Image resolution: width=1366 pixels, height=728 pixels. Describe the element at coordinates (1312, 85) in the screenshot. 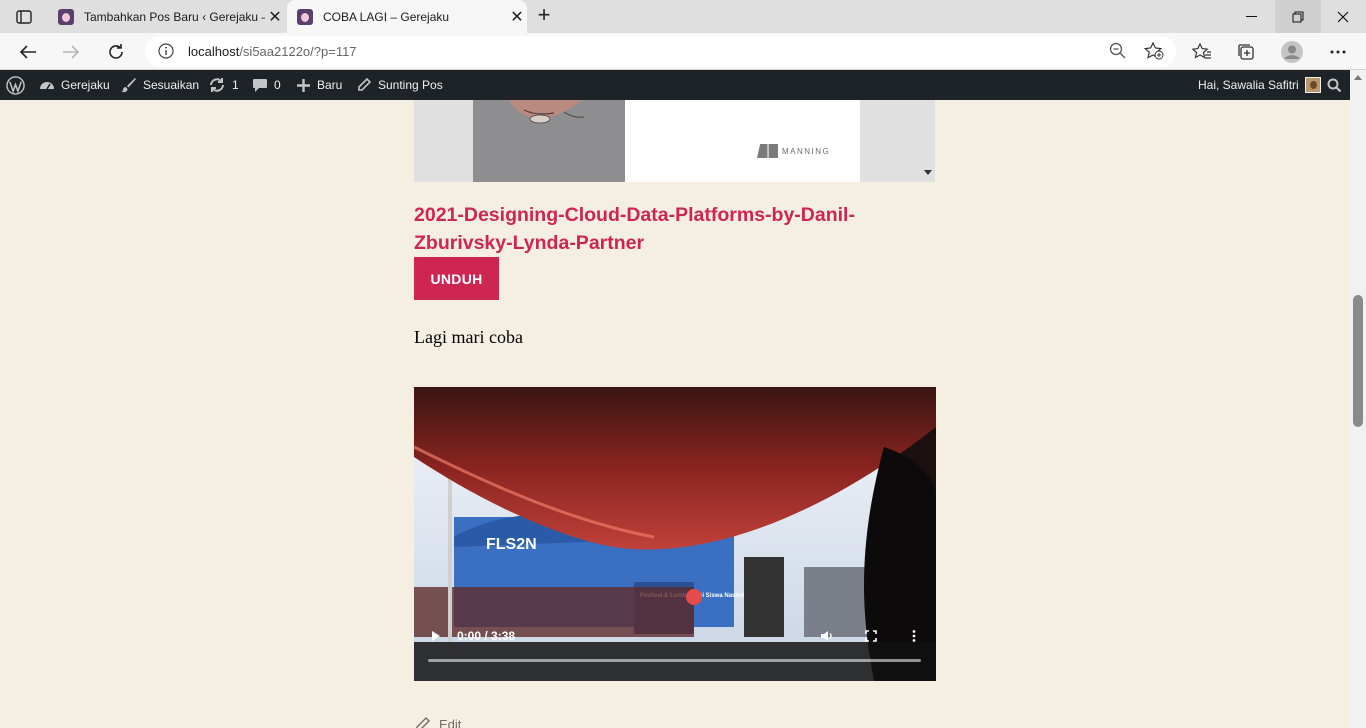

I see `user-avatar` at that location.